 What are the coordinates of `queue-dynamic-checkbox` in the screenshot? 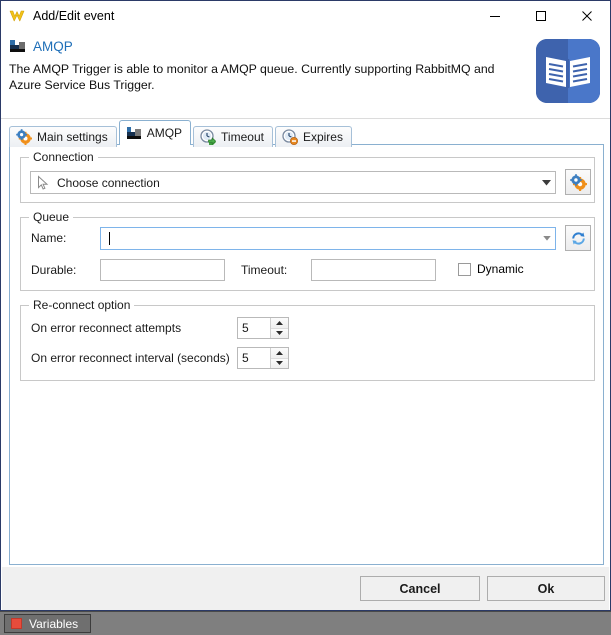 It's located at (464, 269).